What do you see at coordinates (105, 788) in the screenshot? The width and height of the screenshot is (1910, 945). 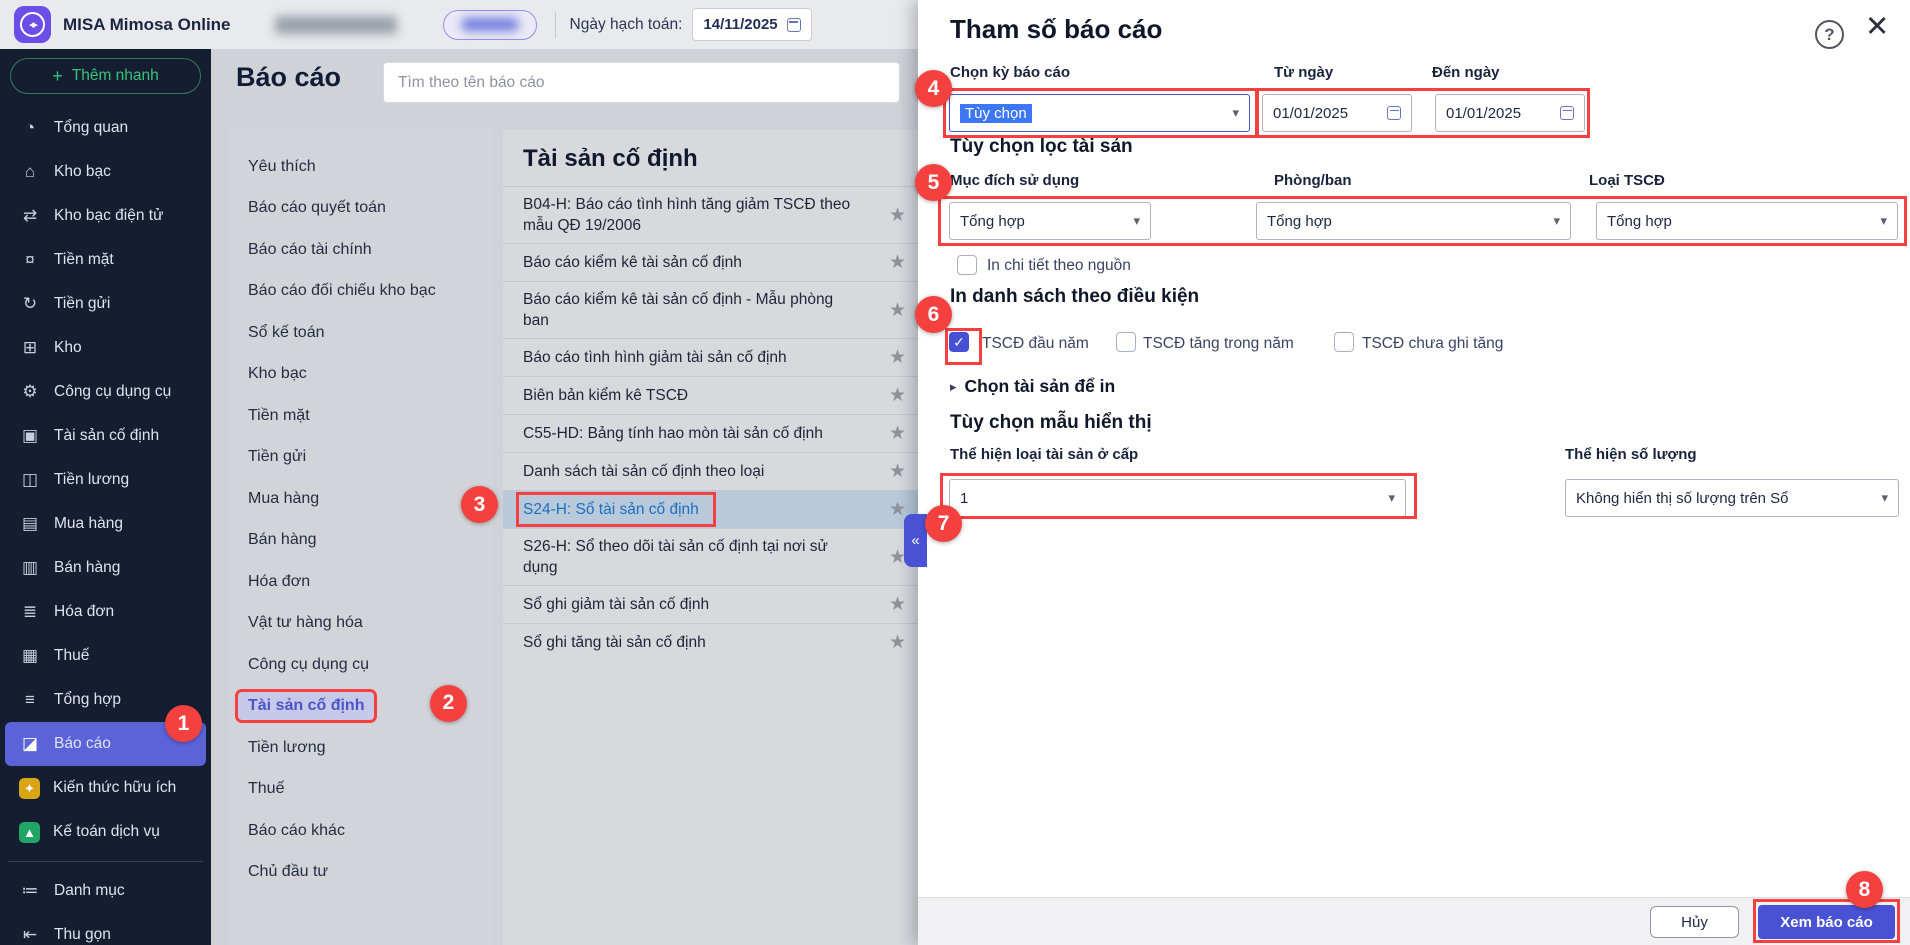 I see `sidebar-item: ✦ Kiến thức hữu ích` at bounding box center [105, 788].